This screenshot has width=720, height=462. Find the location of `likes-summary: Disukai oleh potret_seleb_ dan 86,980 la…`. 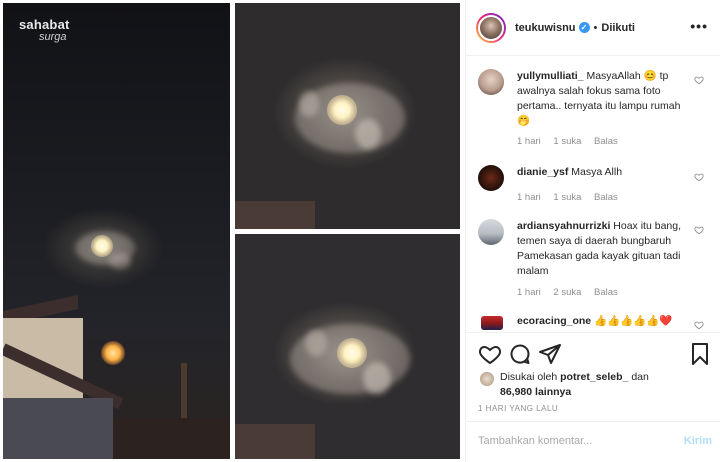

likes-summary: Disukai oleh potret_seleb_ dan 86,980 la… is located at coordinates (564, 385).